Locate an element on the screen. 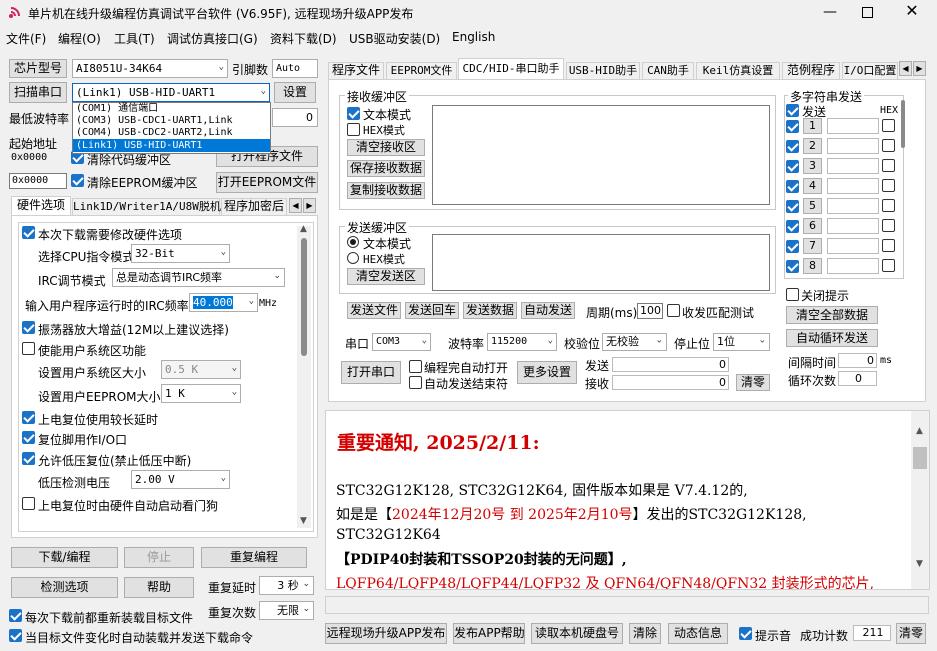 The height and width of the screenshot is (651, 937). menu-downloads: 资料下载(D) is located at coordinates (303, 38).